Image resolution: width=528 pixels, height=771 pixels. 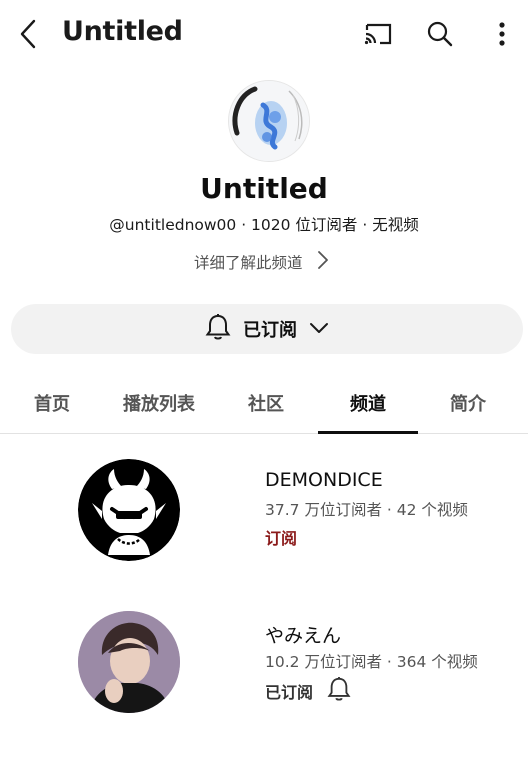 What do you see at coordinates (264, 225) in the screenshot?
I see `channel-meta: @untitlednow00 · 1020 位订阅者 · 无视频` at bounding box center [264, 225].